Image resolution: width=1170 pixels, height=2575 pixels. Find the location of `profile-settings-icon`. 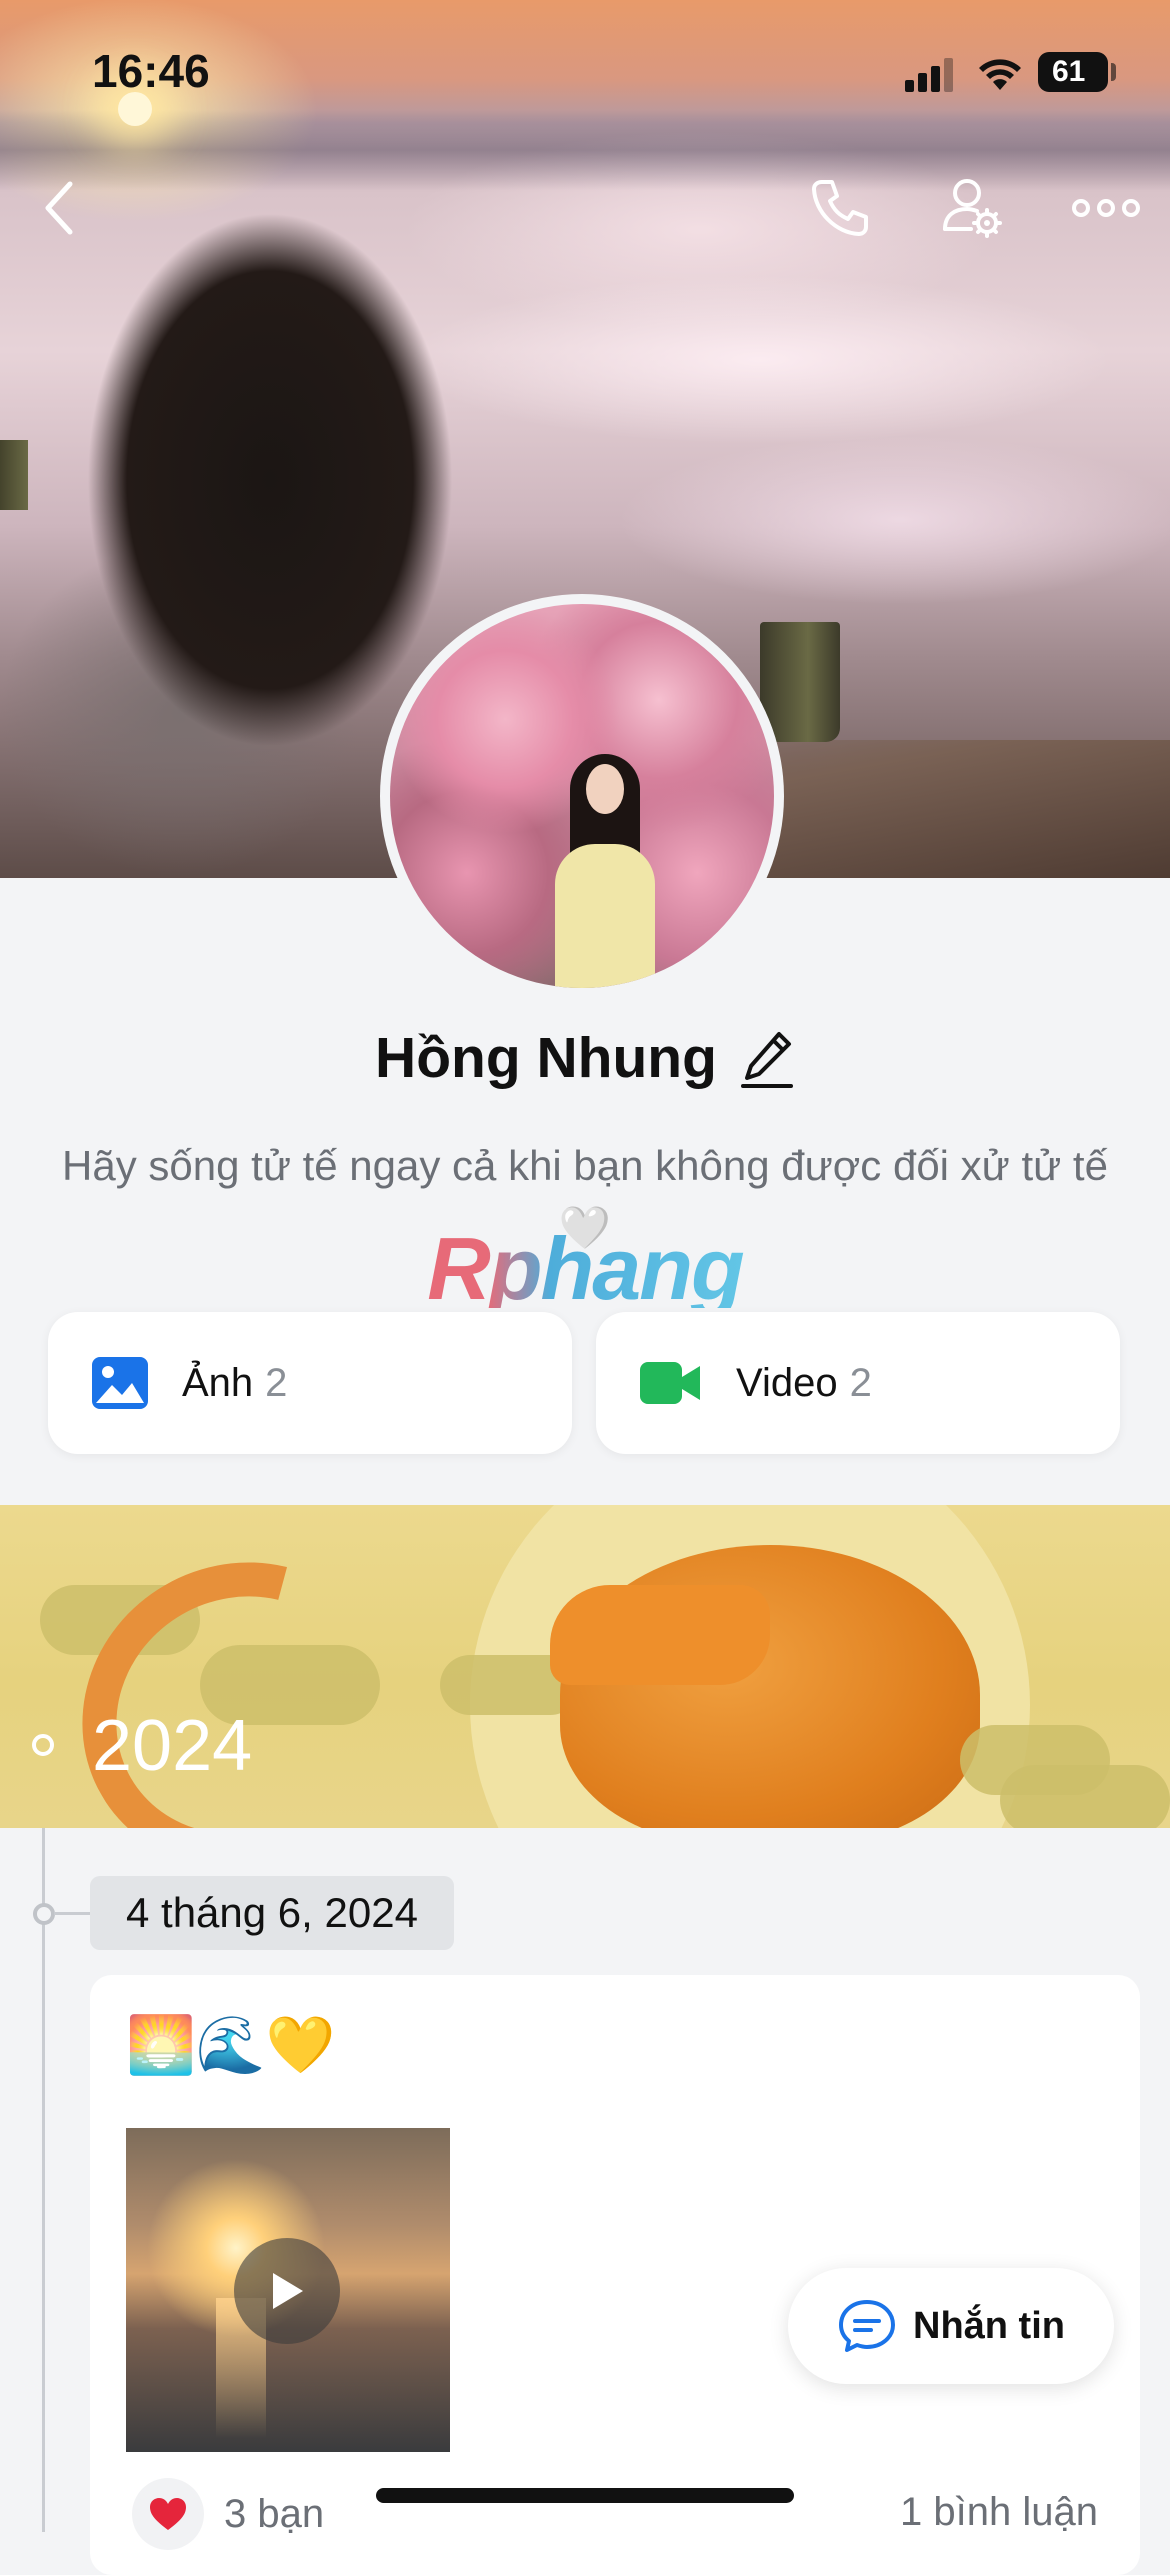

profile-settings-icon is located at coordinates (972, 208).